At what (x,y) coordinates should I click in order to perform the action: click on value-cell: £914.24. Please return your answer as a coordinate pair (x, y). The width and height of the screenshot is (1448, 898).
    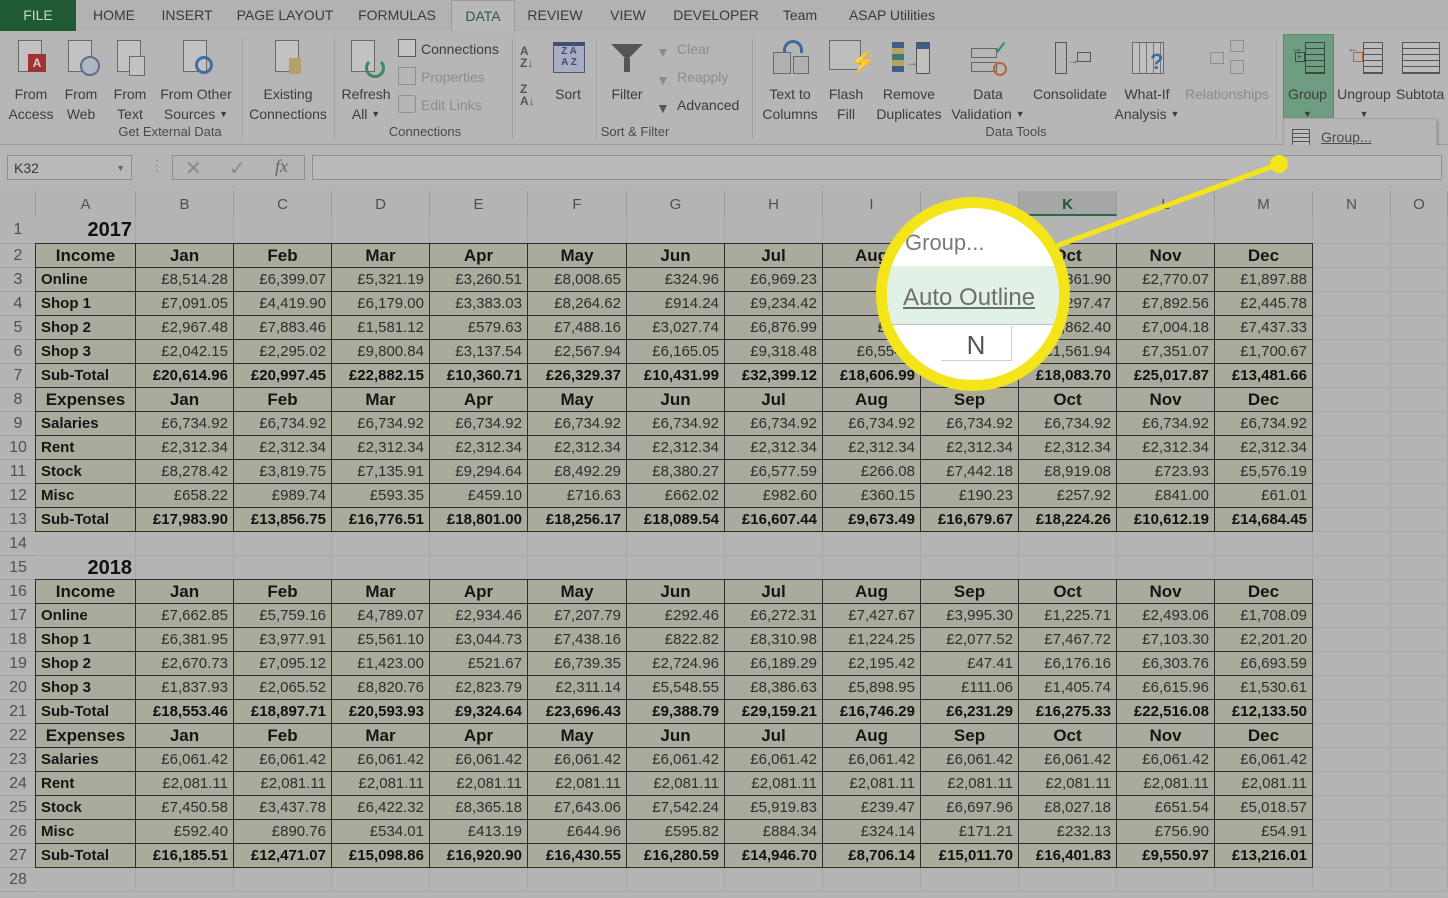
    Looking at the image, I should click on (675, 303).